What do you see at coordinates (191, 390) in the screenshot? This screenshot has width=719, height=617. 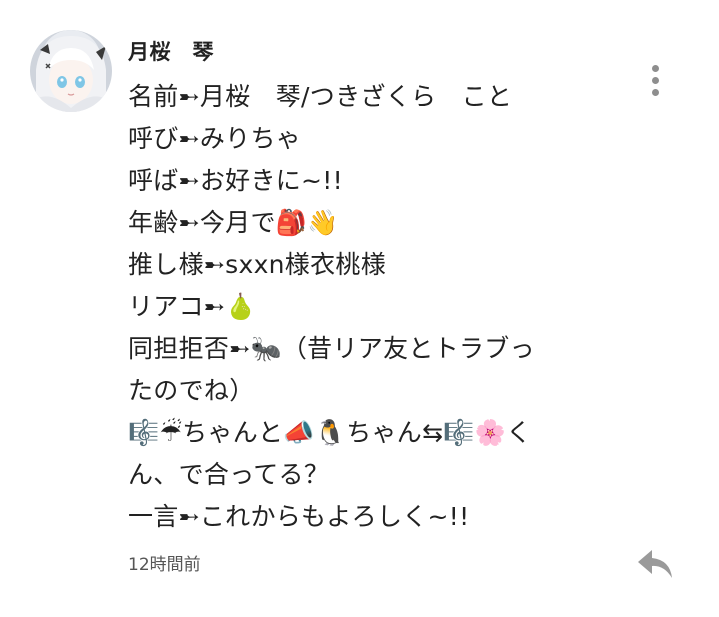 I see `comment-line: たのでね）` at bounding box center [191, 390].